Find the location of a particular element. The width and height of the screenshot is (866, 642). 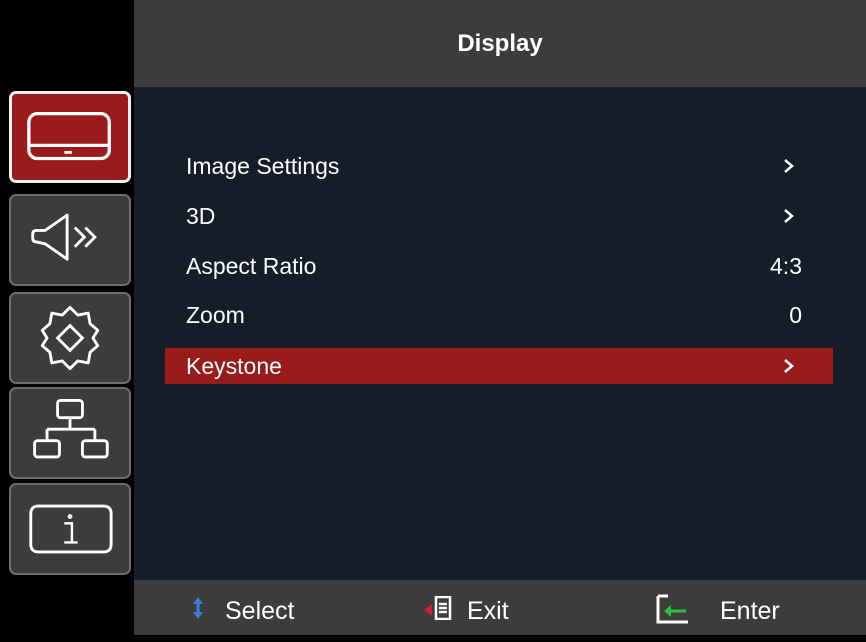

footer-enter-label: Enter is located at coordinates (750, 611).